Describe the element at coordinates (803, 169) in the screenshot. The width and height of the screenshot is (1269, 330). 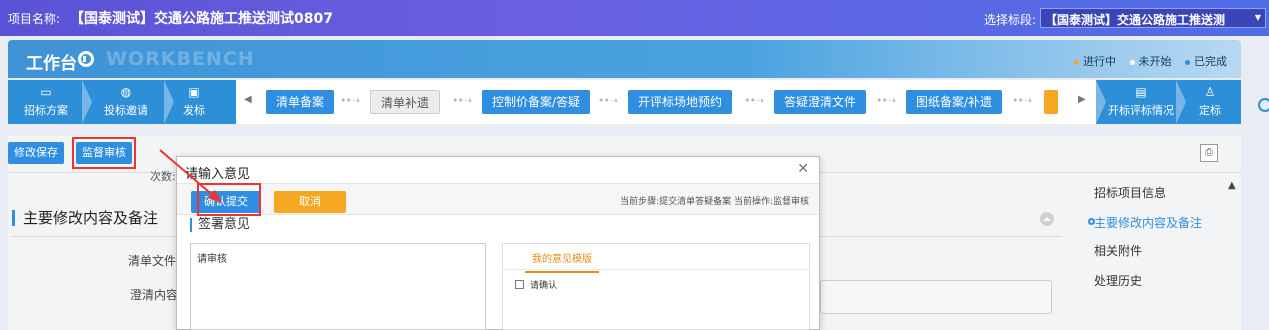
I see `close-icon: ✕` at that location.